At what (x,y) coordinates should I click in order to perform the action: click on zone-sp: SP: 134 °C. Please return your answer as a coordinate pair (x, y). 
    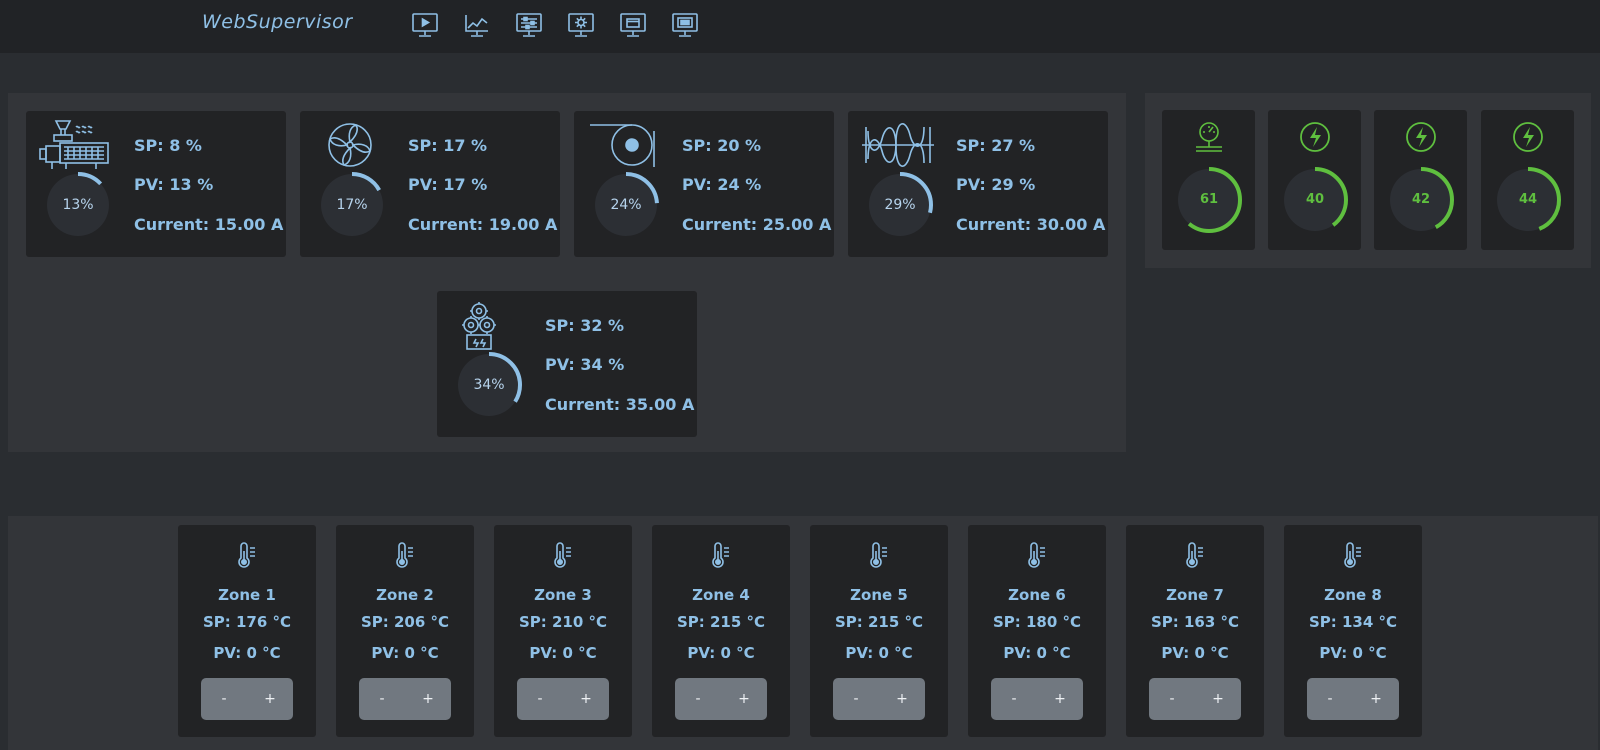
    Looking at the image, I should click on (1353, 622).